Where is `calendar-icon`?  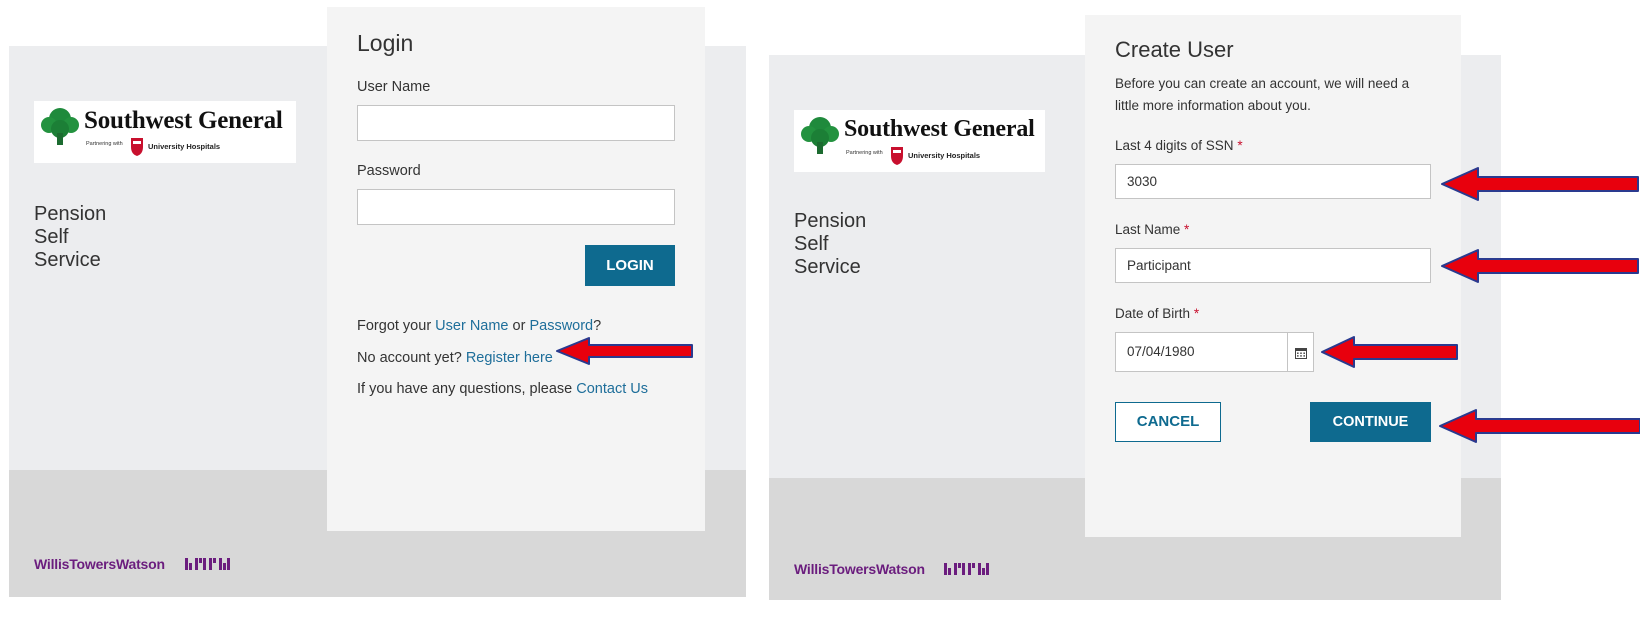
calendar-icon is located at coordinates (1301, 353).